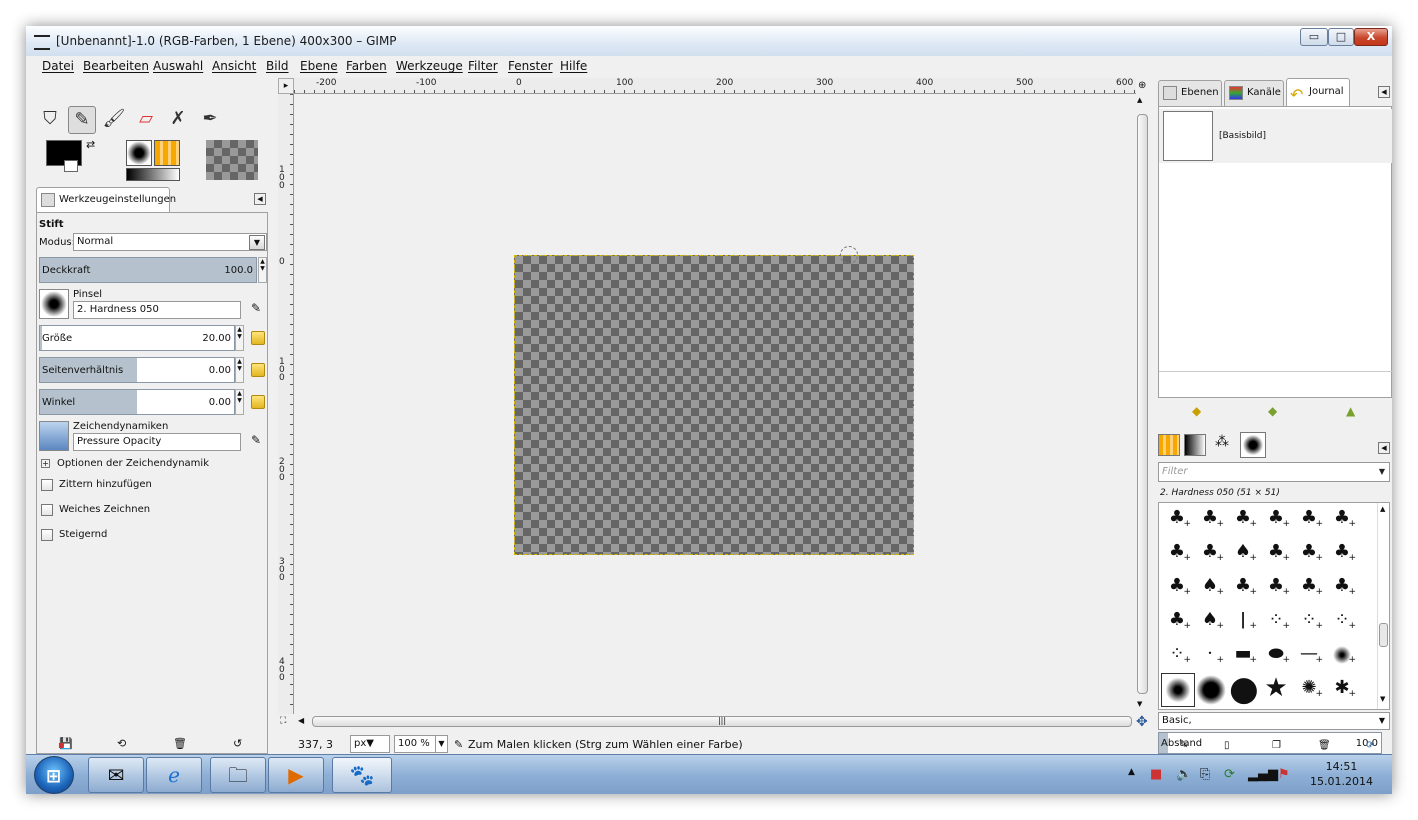 This screenshot has width=1418, height=820. I want to click on pencil-icon: ✎, so click(82, 120).